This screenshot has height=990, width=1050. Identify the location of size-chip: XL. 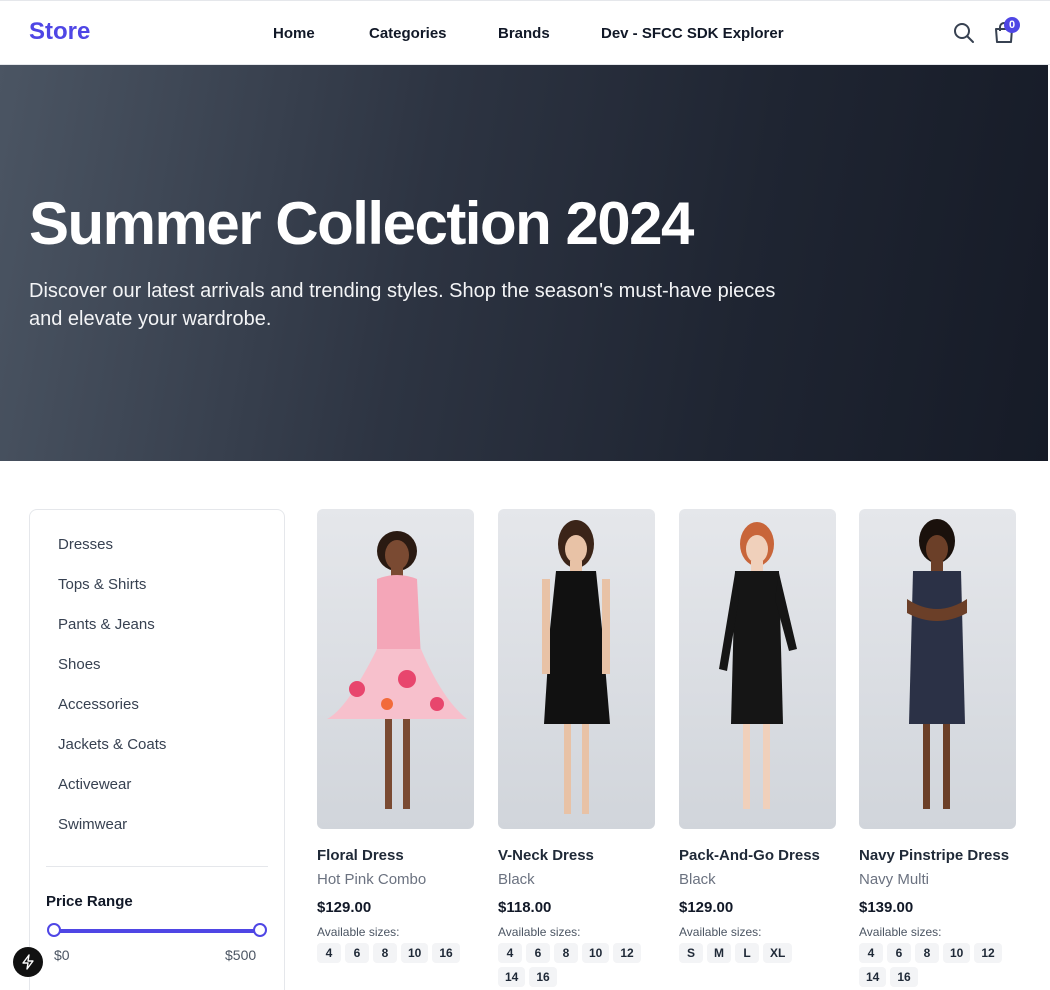
(778, 953).